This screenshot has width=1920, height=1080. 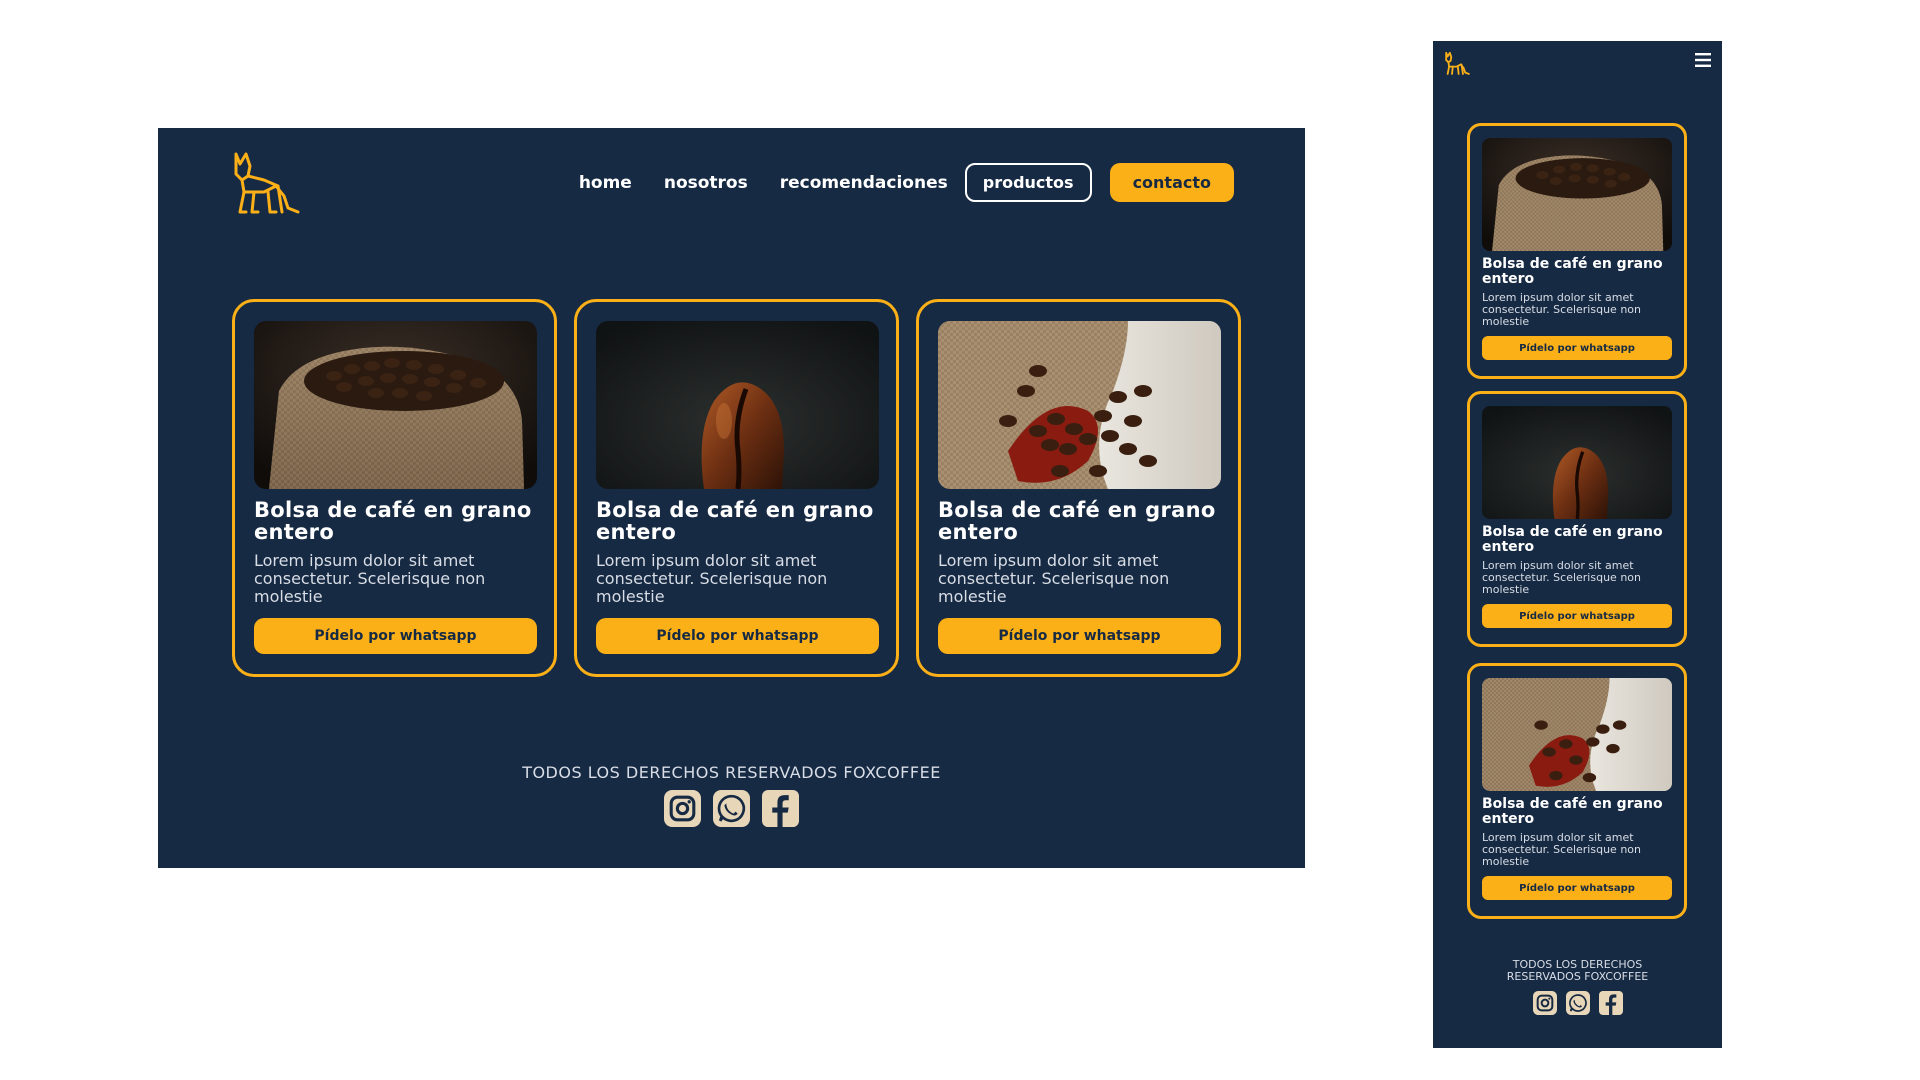 I want to click on hamburger-menu-icon, so click(x=1703, y=60).